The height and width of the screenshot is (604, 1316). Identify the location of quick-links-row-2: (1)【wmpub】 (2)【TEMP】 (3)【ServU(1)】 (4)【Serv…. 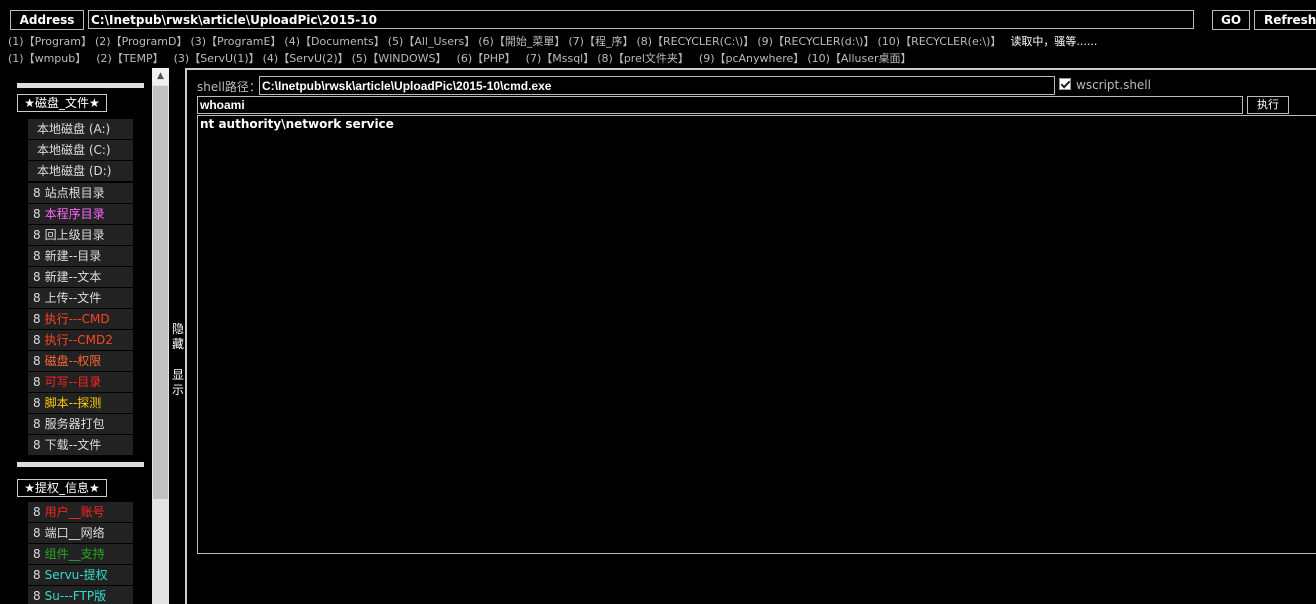
(461, 58).